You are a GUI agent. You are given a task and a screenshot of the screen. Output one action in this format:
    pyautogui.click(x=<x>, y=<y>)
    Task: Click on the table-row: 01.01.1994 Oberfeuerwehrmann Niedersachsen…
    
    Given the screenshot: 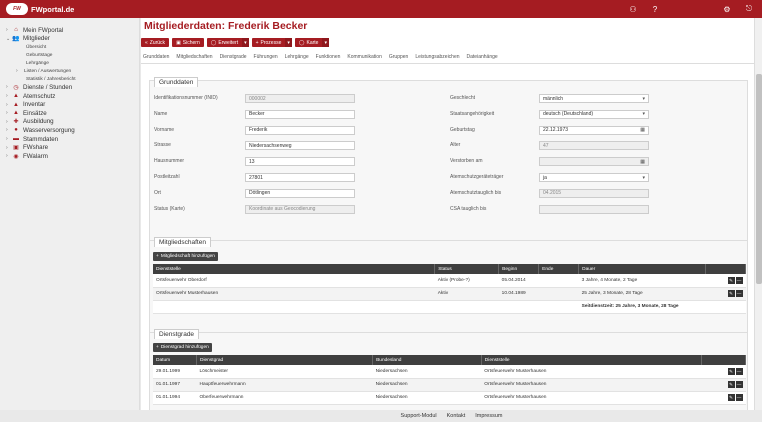 What is the action you would take?
    pyautogui.click(x=449, y=398)
    